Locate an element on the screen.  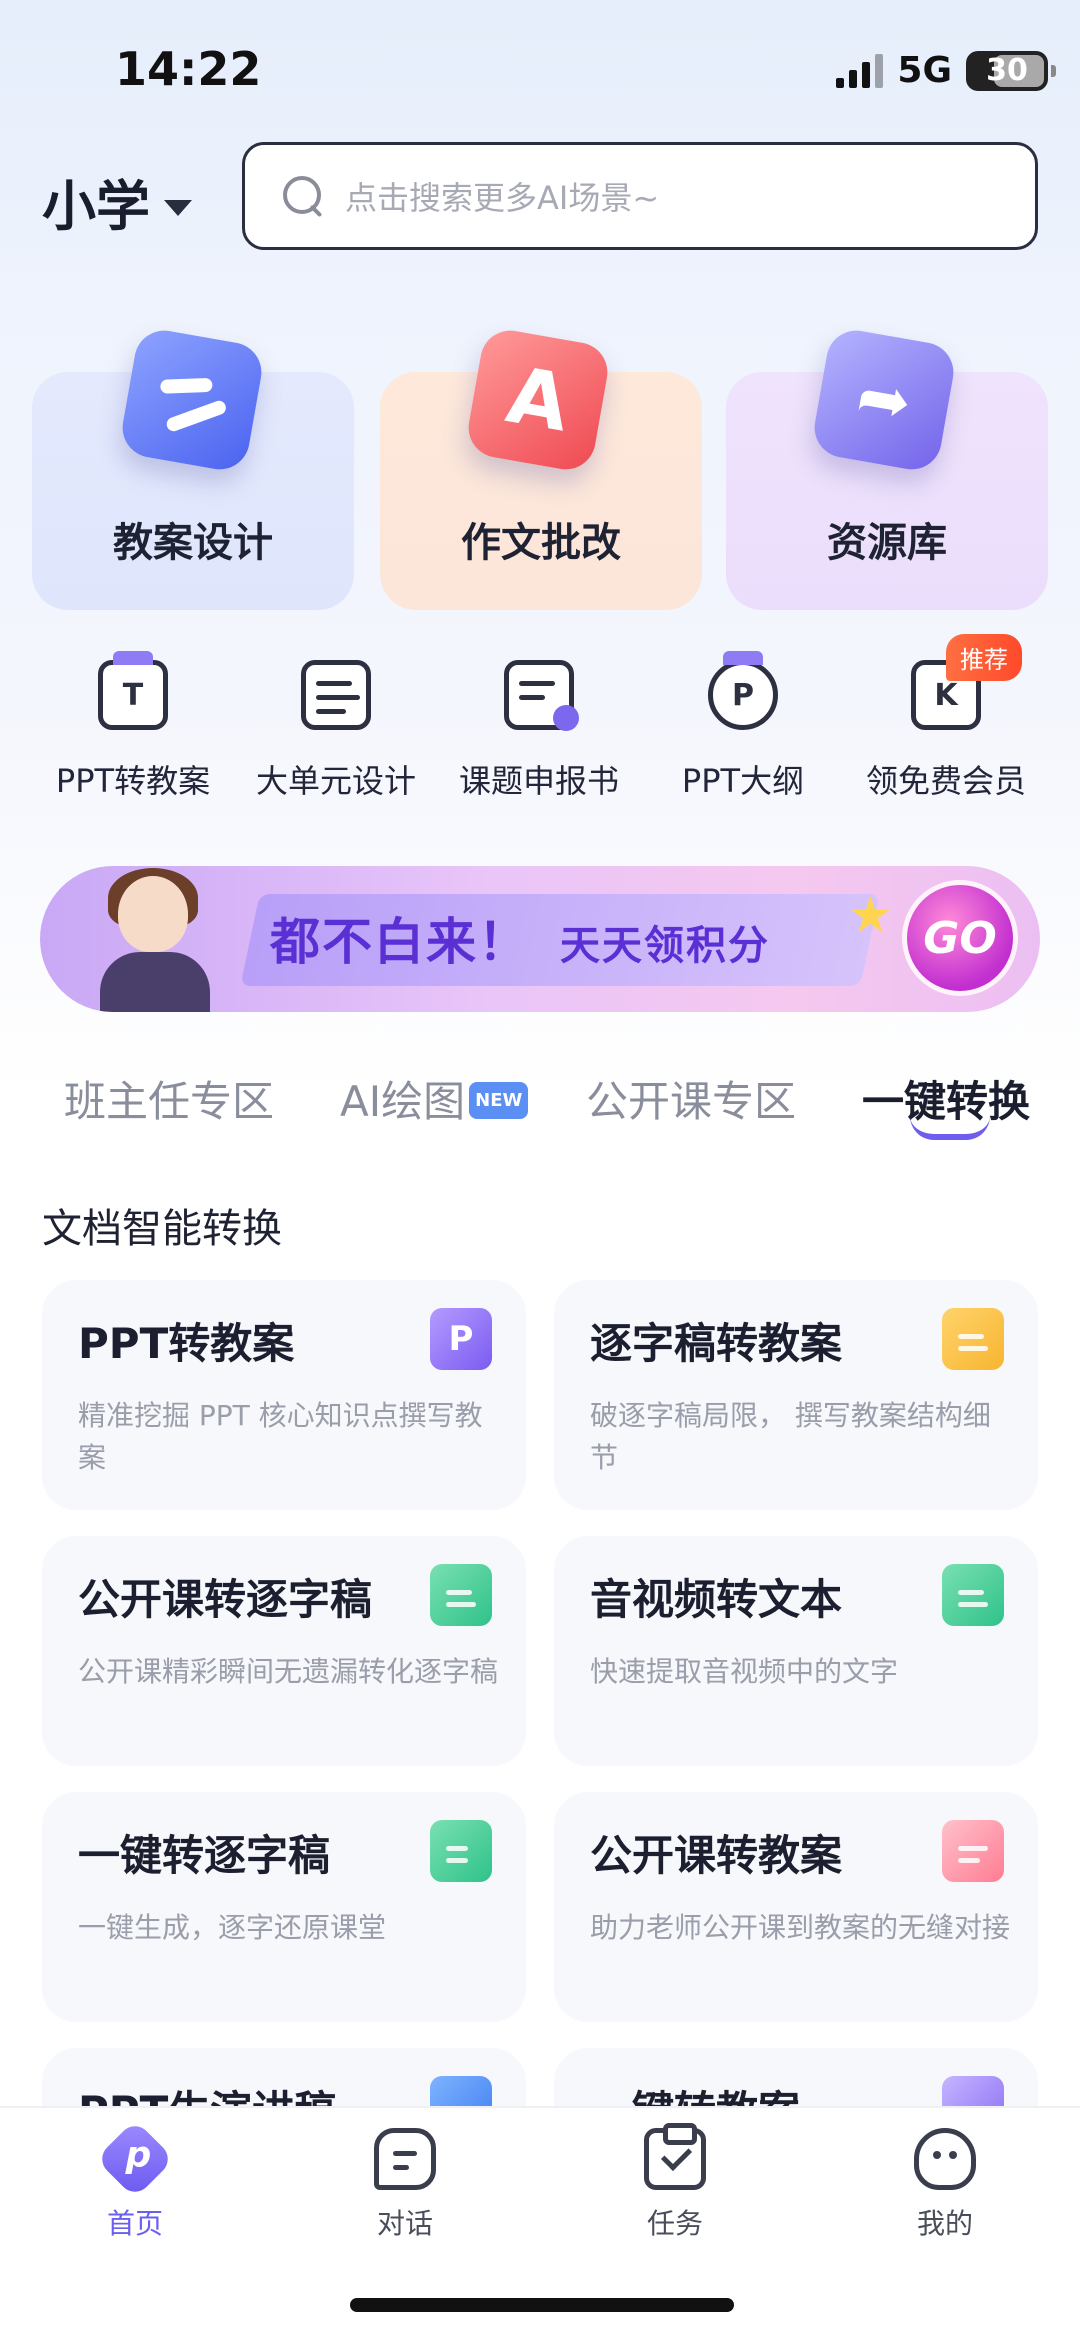
ppt-icon: P is located at coordinates (461, 1339).